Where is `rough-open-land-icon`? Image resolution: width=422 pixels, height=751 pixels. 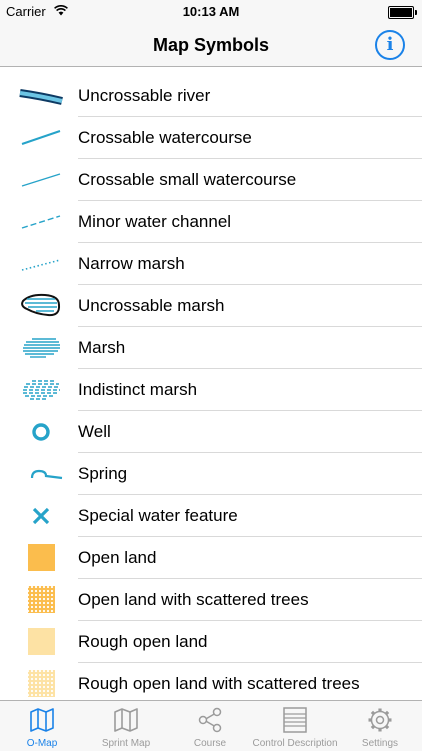
rough-open-land-icon is located at coordinates (41, 641).